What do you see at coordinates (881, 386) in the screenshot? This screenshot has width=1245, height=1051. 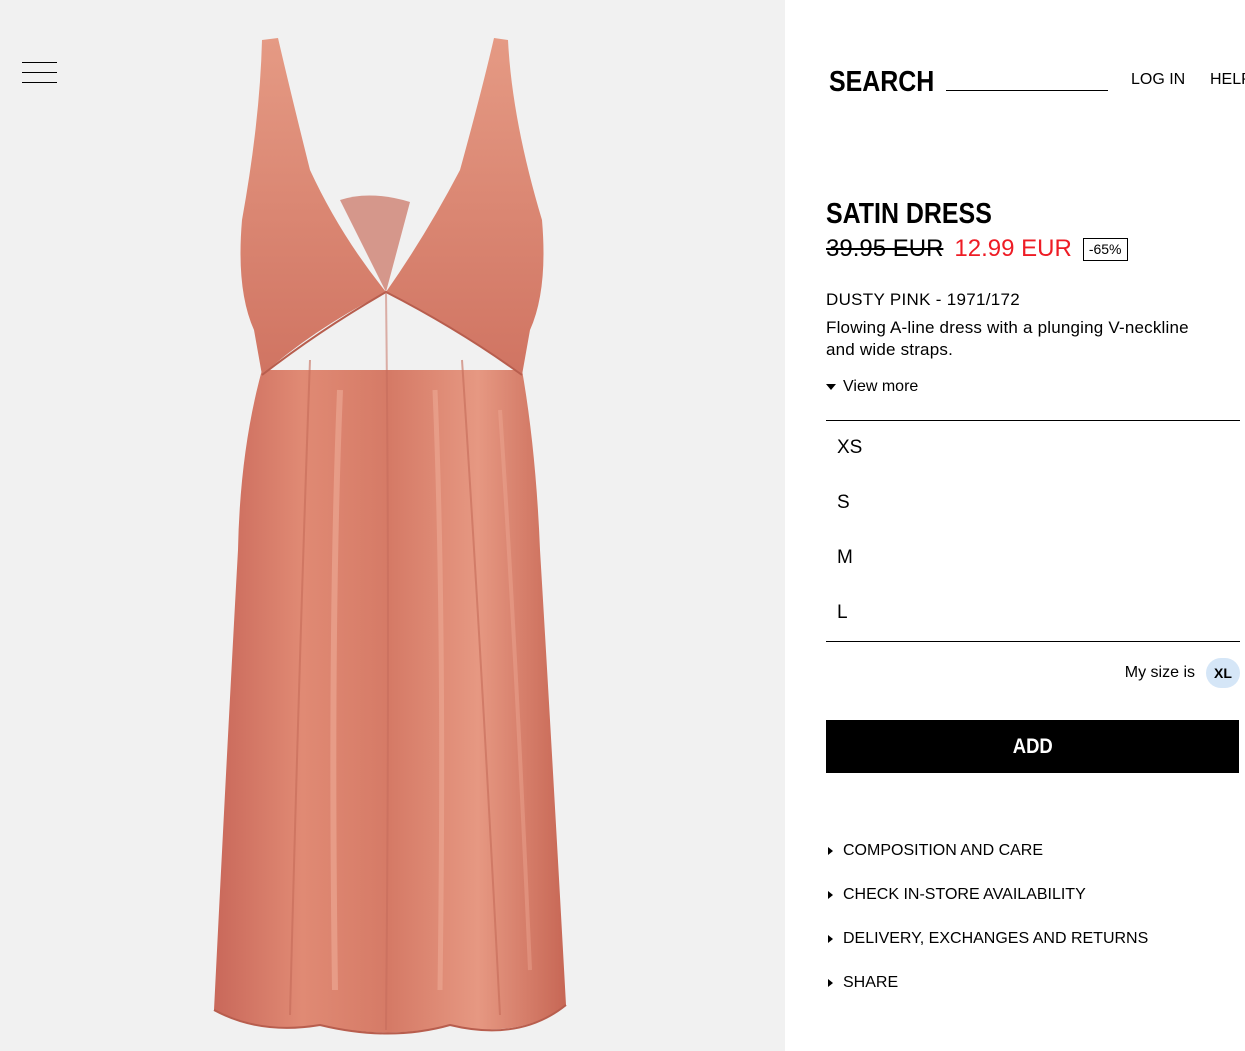 I see `view-more-label: View more` at bounding box center [881, 386].